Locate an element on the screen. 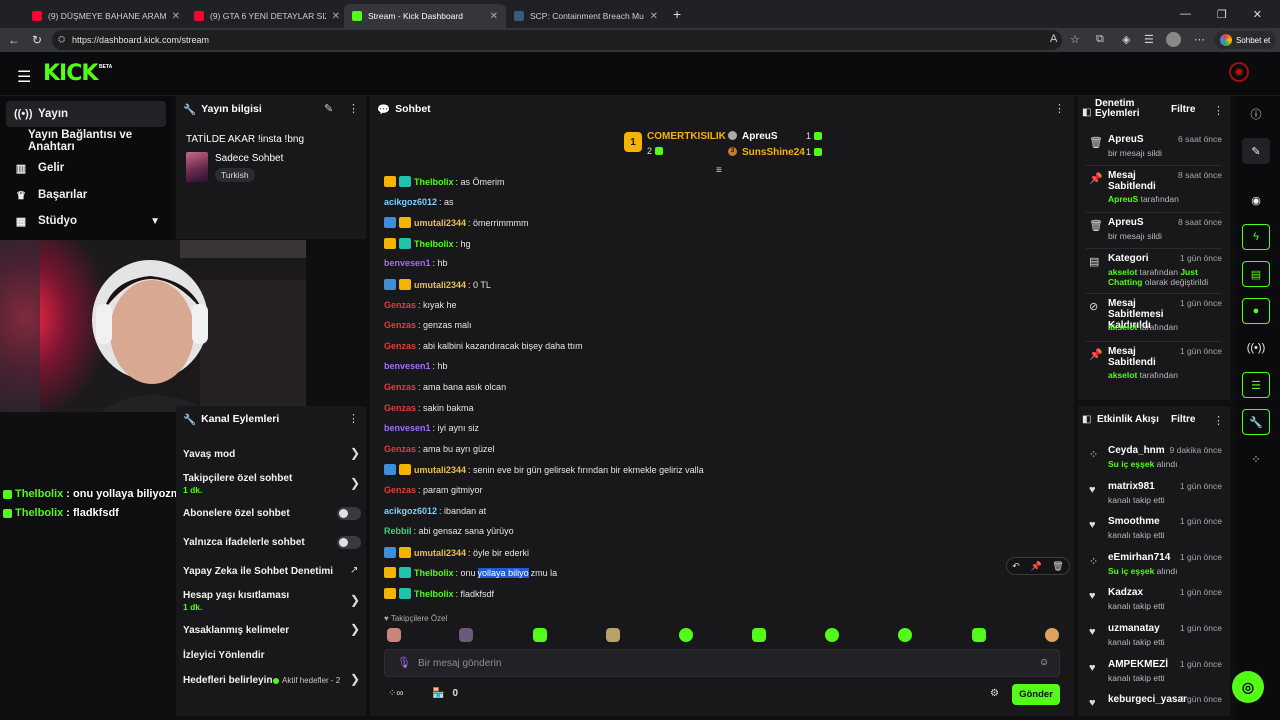 This screenshot has width=1280, height=720. favorite-star-icon: ☆ is located at coordinates (1075, 39).